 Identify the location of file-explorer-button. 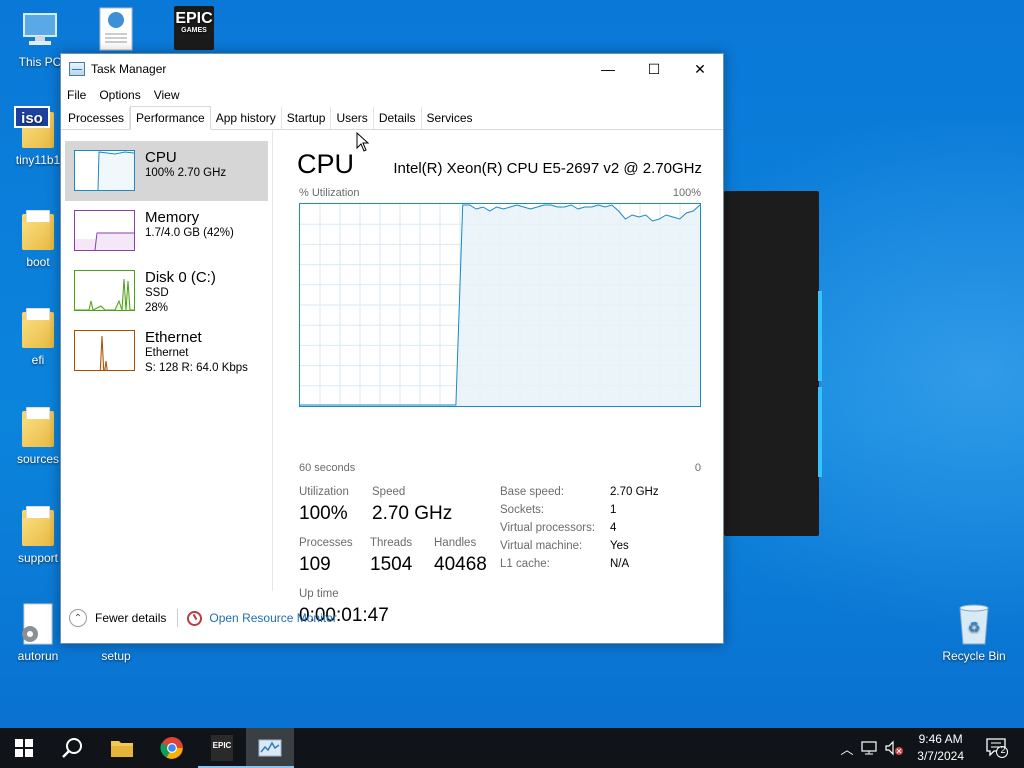
(122, 748).